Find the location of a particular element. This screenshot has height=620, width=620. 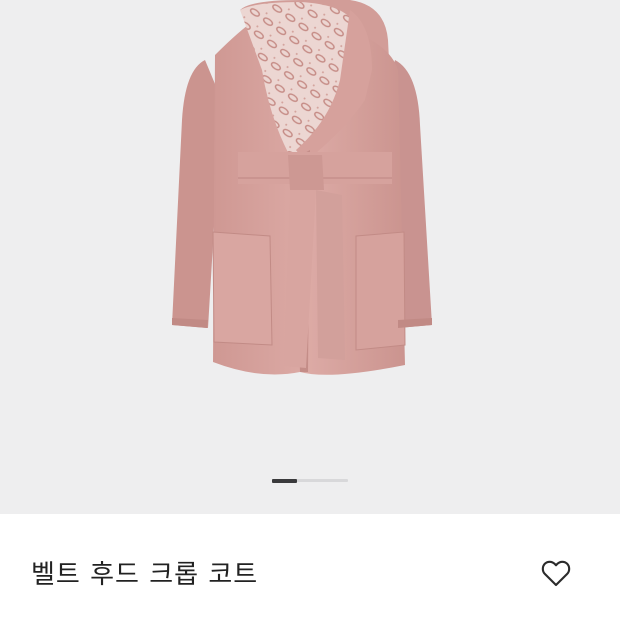

heart-outline-icon is located at coordinates (556, 573).